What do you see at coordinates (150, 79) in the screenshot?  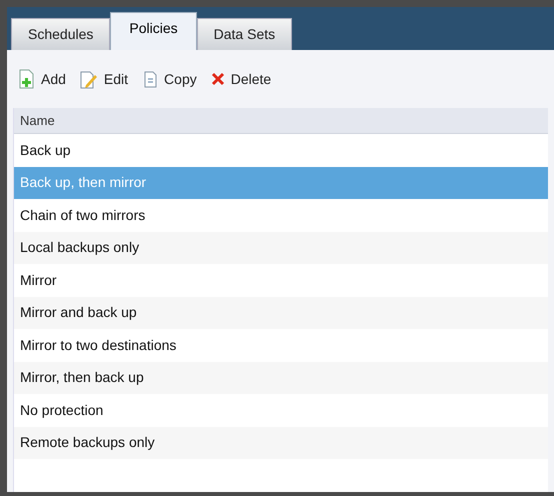 I see `copy-file-icon` at bounding box center [150, 79].